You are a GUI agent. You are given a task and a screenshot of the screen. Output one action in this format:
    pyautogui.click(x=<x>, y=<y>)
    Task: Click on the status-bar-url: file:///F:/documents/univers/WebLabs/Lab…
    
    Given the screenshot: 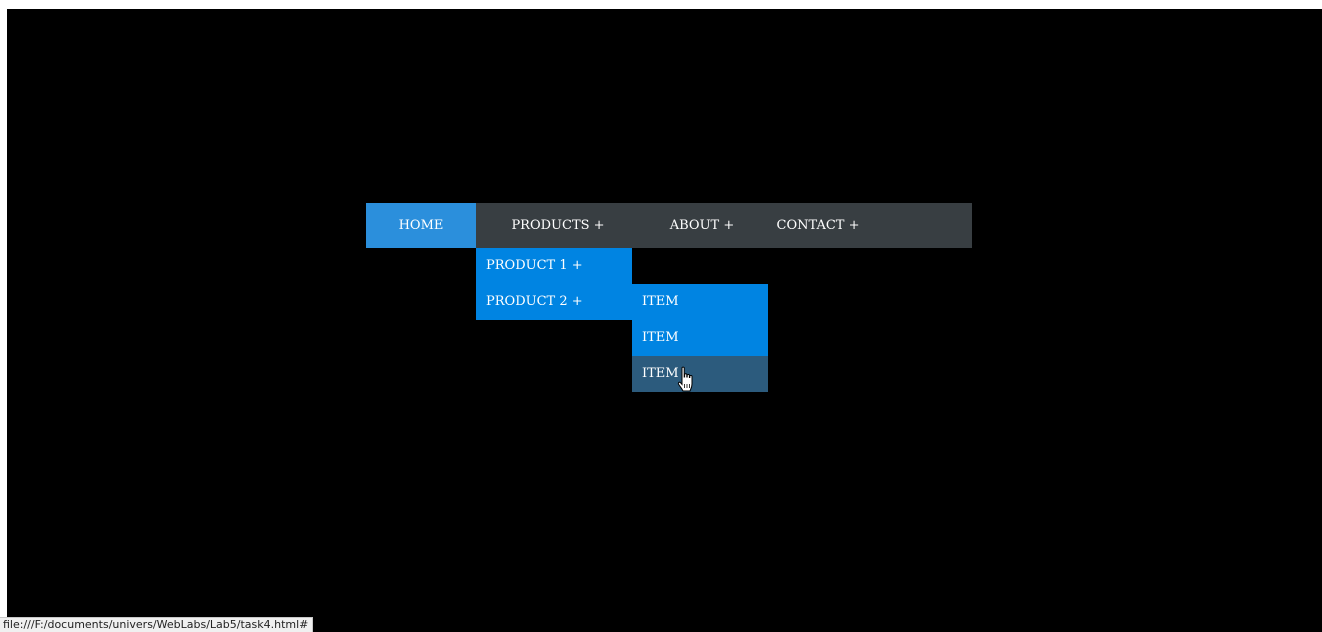 What is the action you would take?
    pyautogui.click(x=157, y=624)
    